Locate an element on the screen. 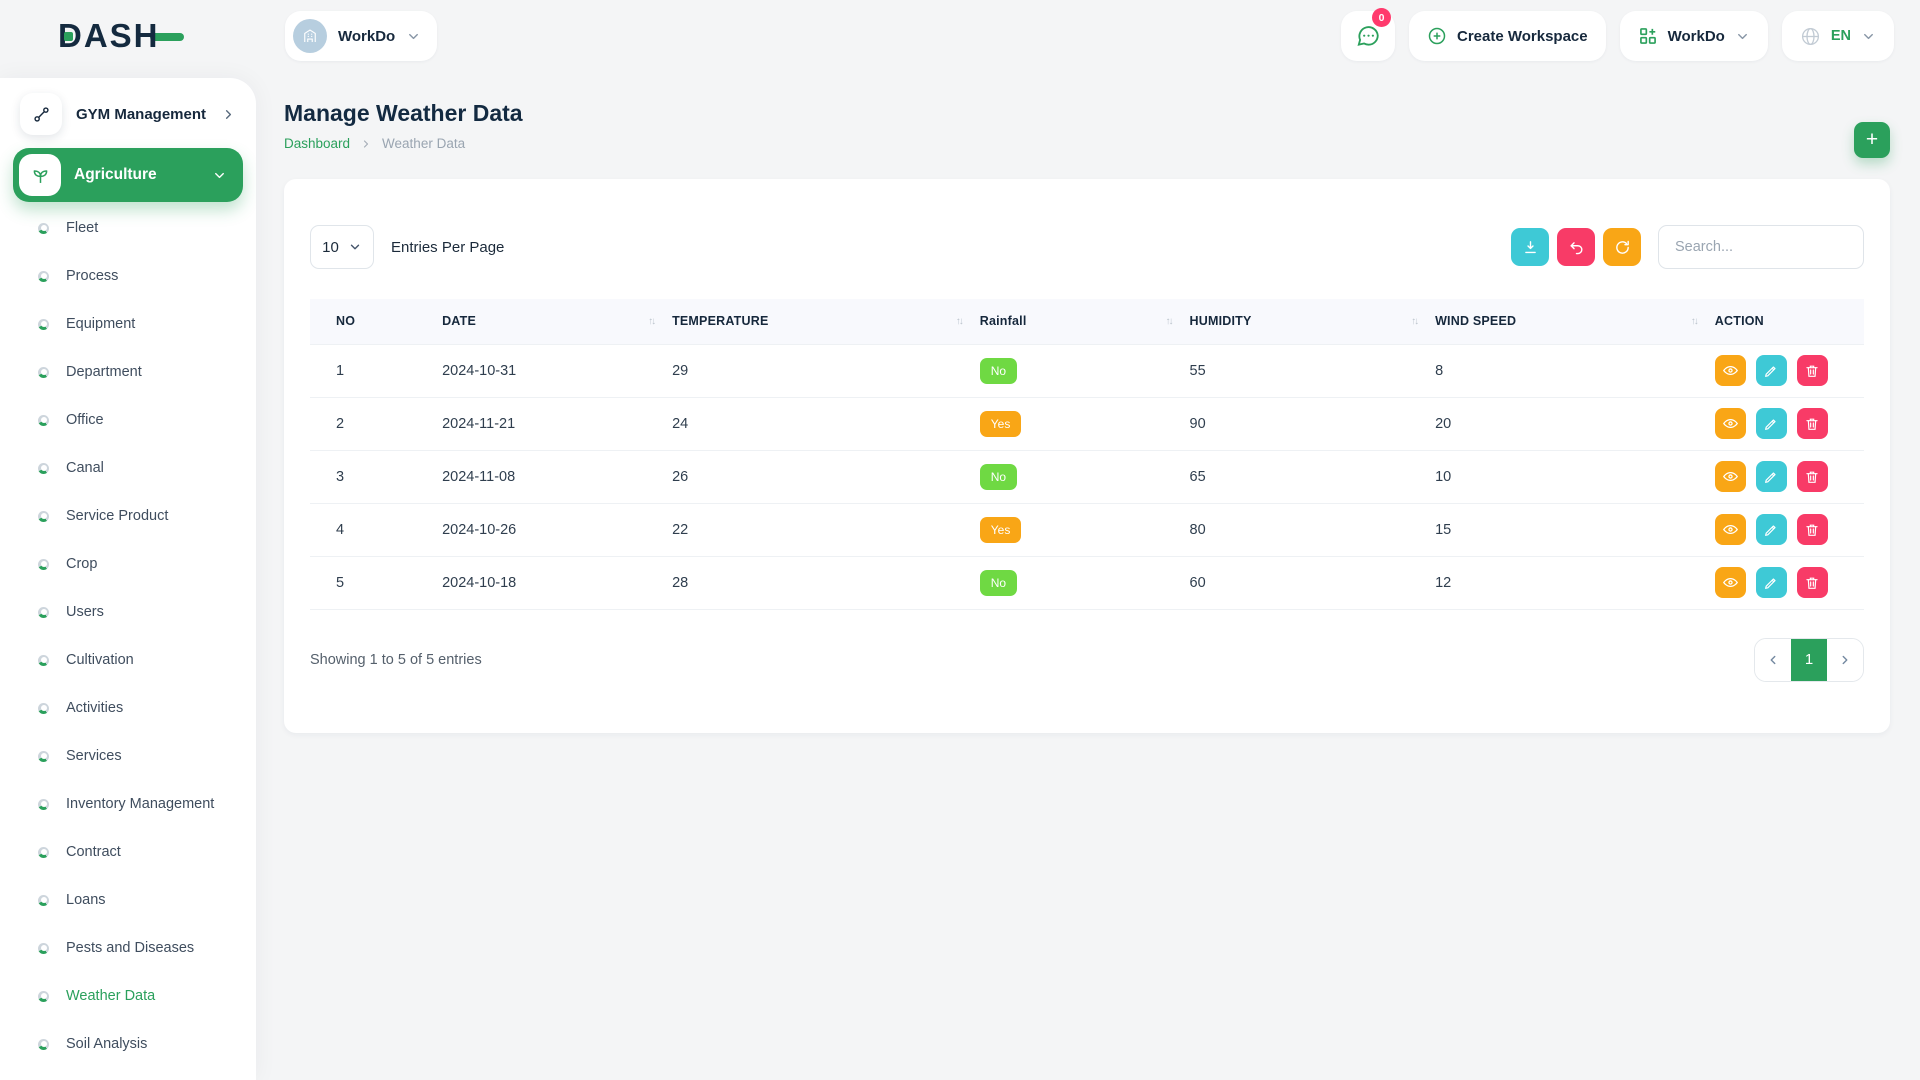  chevron-right-icon is located at coordinates (366, 144).